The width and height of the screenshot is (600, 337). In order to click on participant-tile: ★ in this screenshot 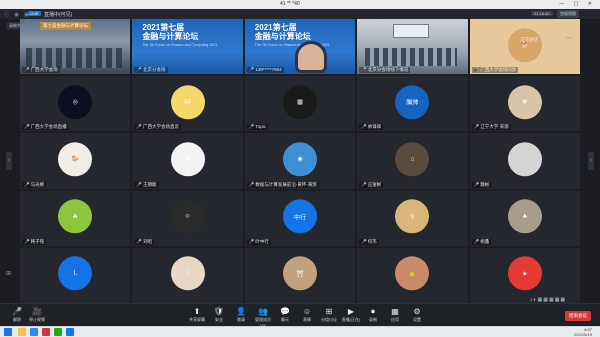, I will do `click(524, 275)`.